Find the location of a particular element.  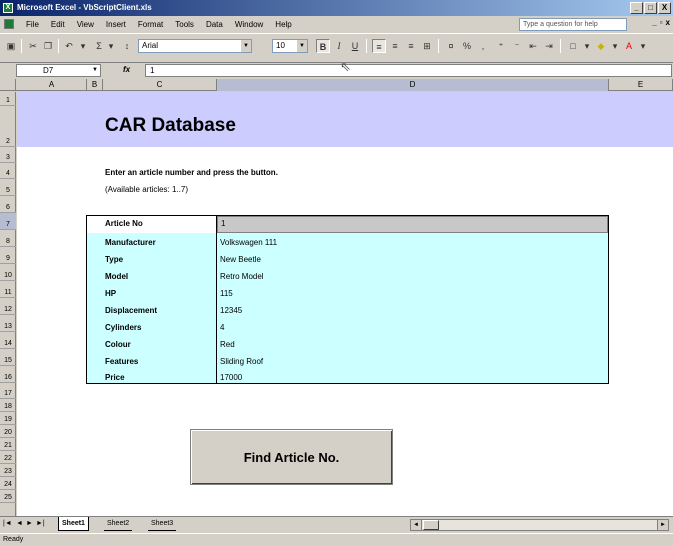

row-header-19: 19 is located at coordinates (8, 418).